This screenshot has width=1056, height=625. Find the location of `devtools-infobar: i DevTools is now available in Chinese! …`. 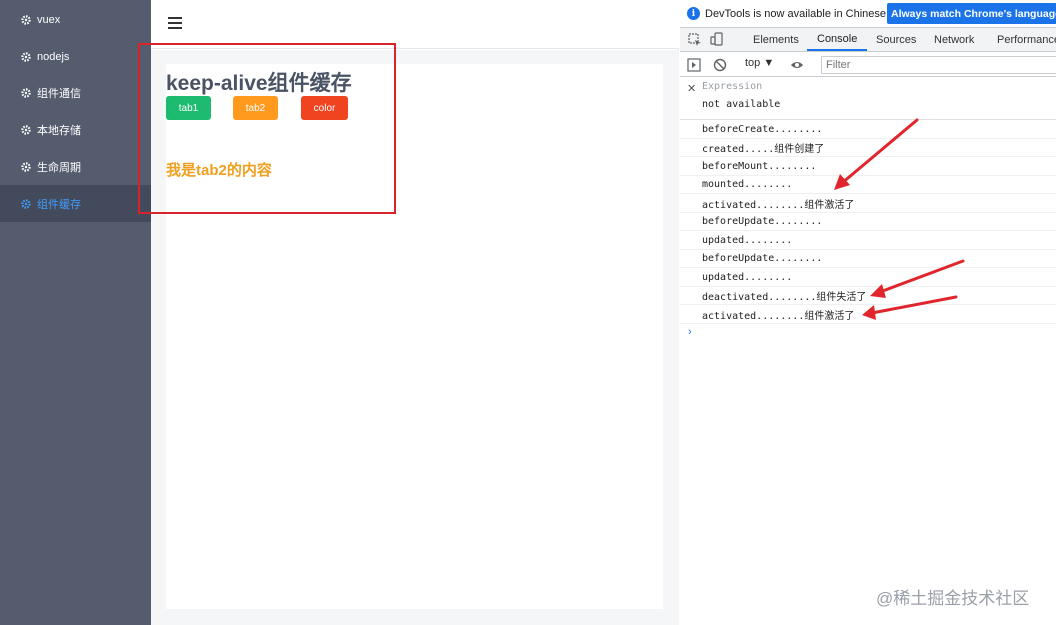

devtools-infobar: i DevTools is now available in Chinese! … is located at coordinates (868, 14).